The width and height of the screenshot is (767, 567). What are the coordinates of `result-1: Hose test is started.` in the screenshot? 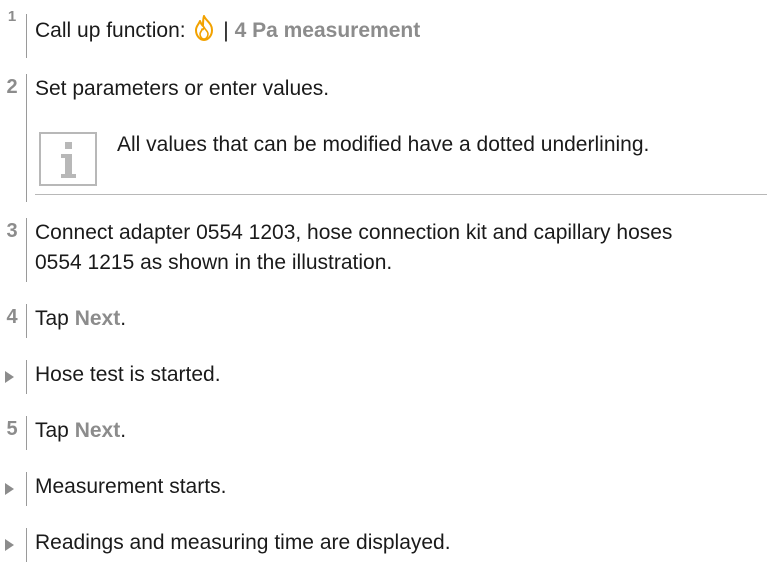 It's located at (383, 377).